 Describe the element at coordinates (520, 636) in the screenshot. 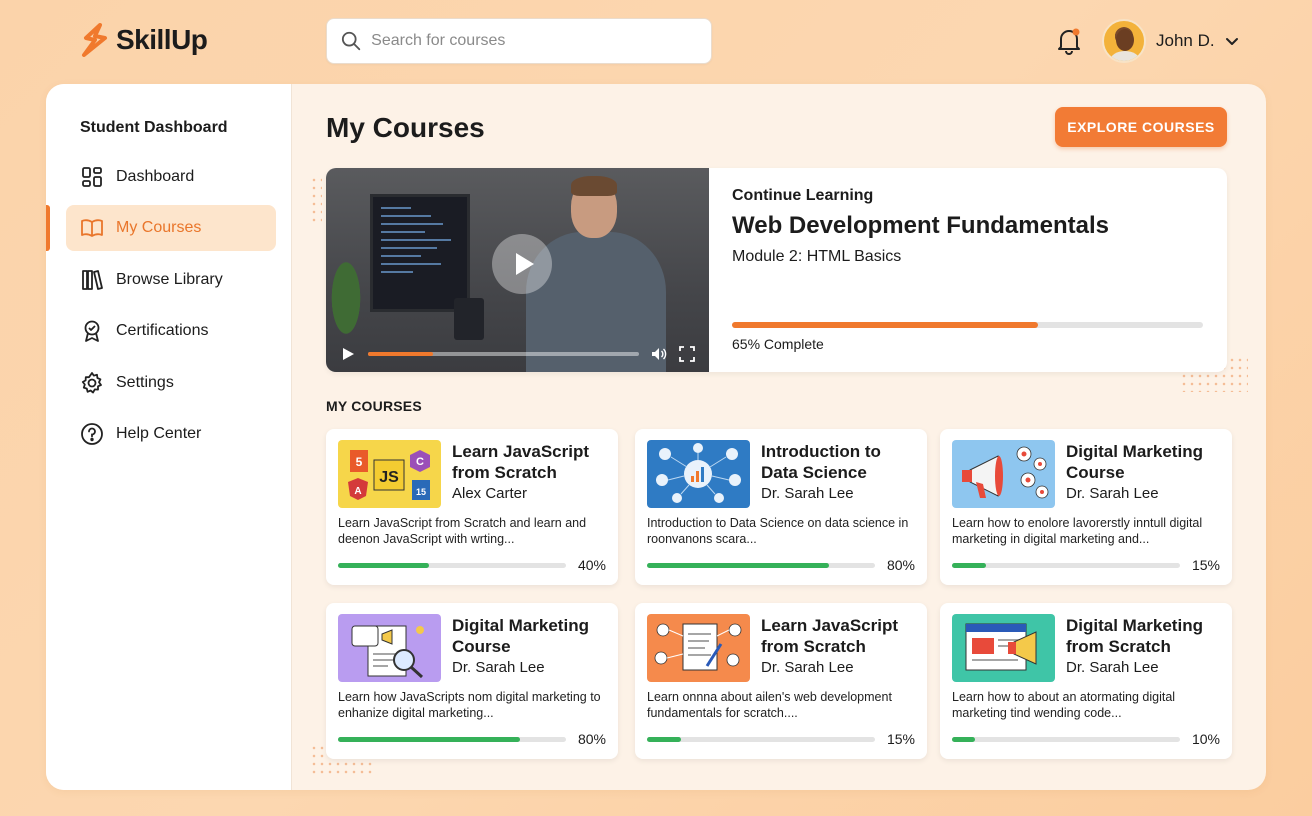

I see `course-title: Digital Marketing Course` at that location.